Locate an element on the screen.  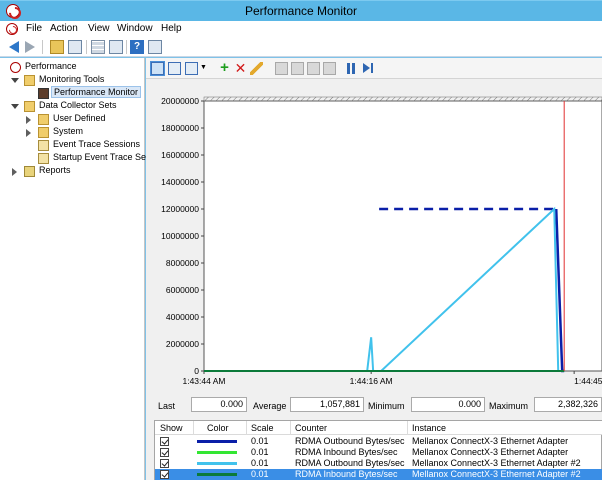
menu-view: View is located at coordinates (99, 28).